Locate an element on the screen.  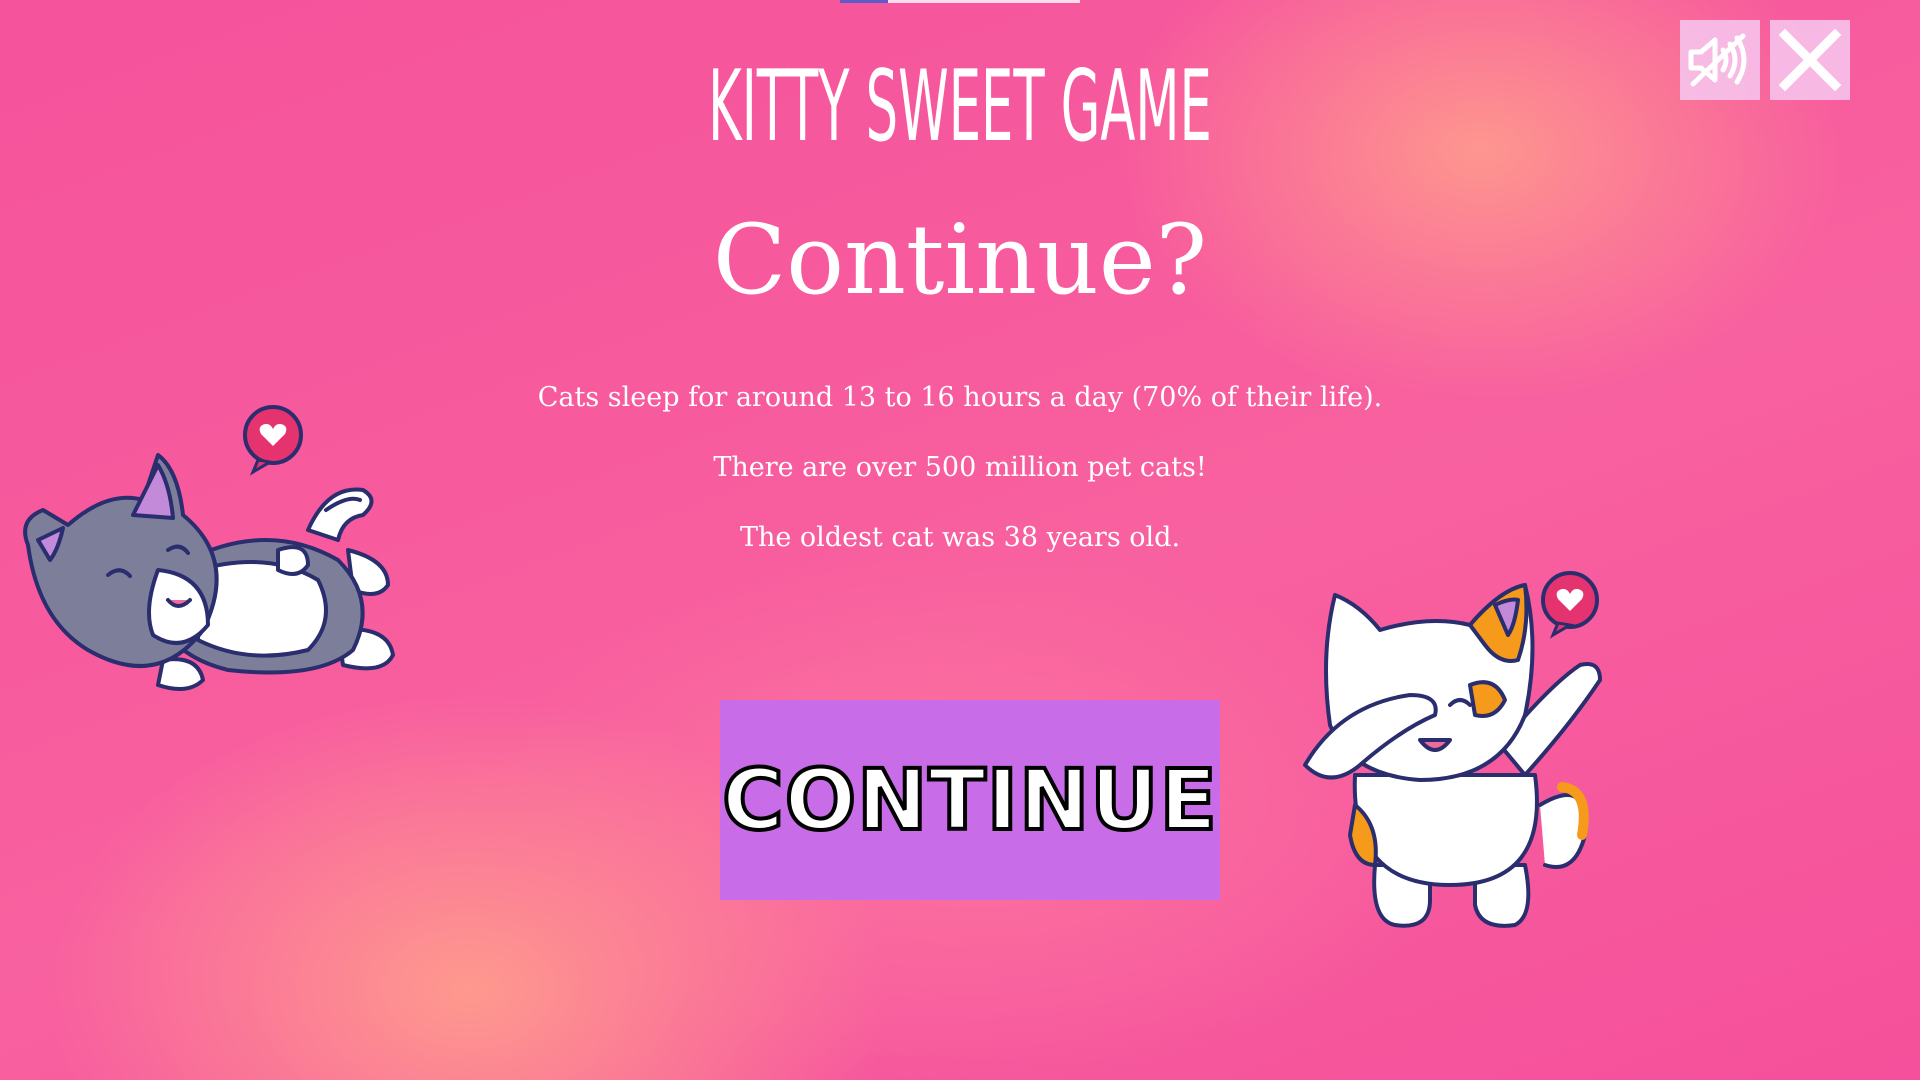
continue-button-label: CONTINUE is located at coordinates (969, 800).